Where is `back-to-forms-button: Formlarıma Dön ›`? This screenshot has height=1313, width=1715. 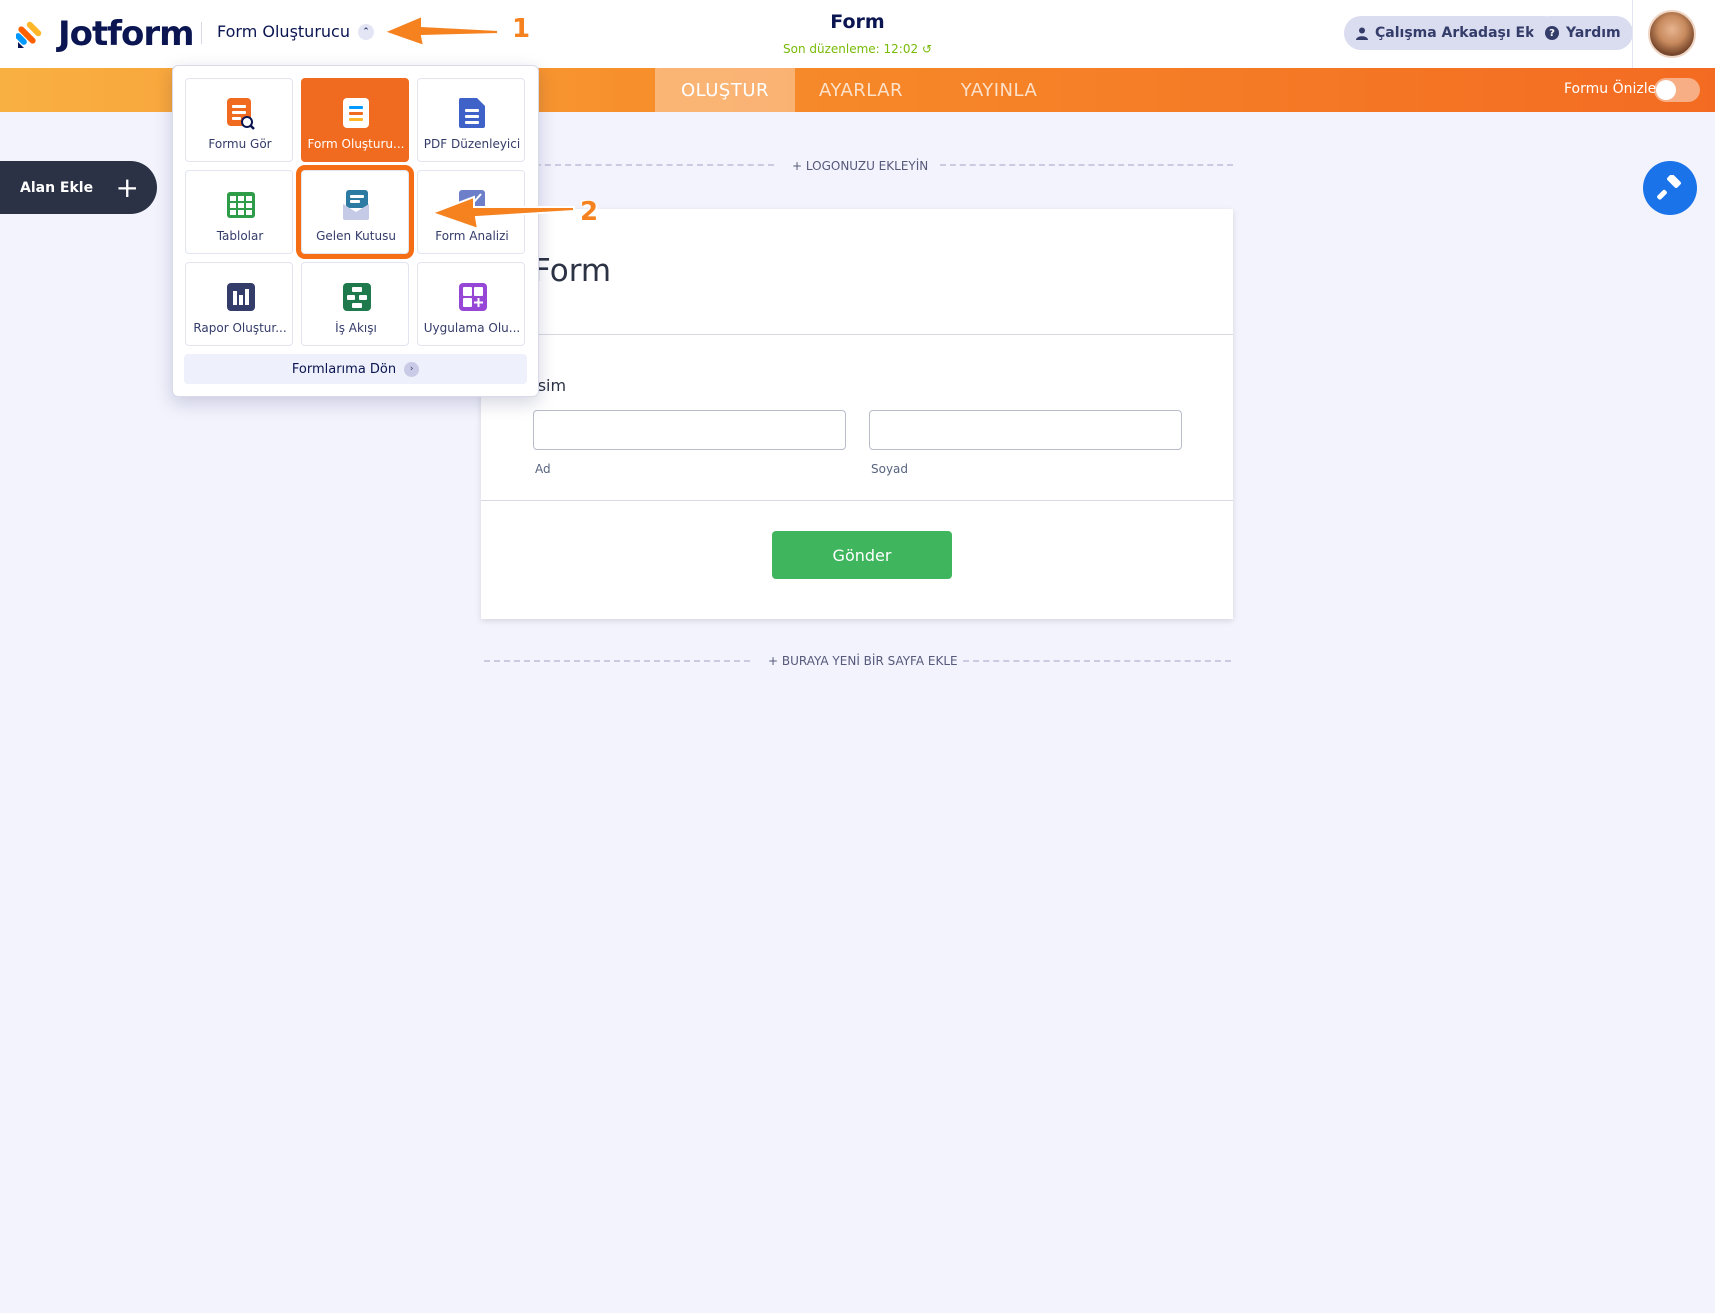 back-to-forms-button: Formlarıma Dön › is located at coordinates (355, 369).